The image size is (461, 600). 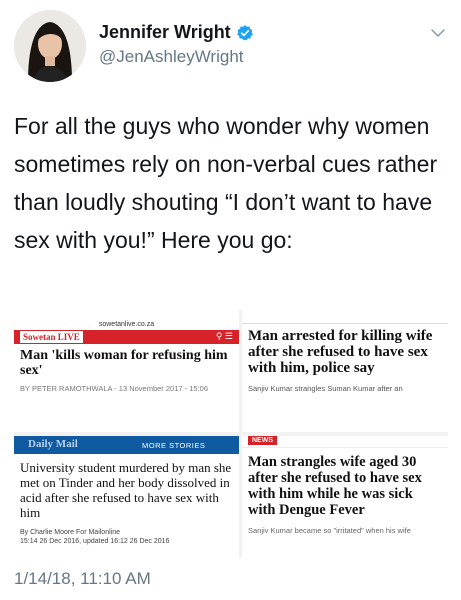 What do you see at coordinates (50, 46) in the screenshot?
I see `avatar` at bounding box center [50, 46].